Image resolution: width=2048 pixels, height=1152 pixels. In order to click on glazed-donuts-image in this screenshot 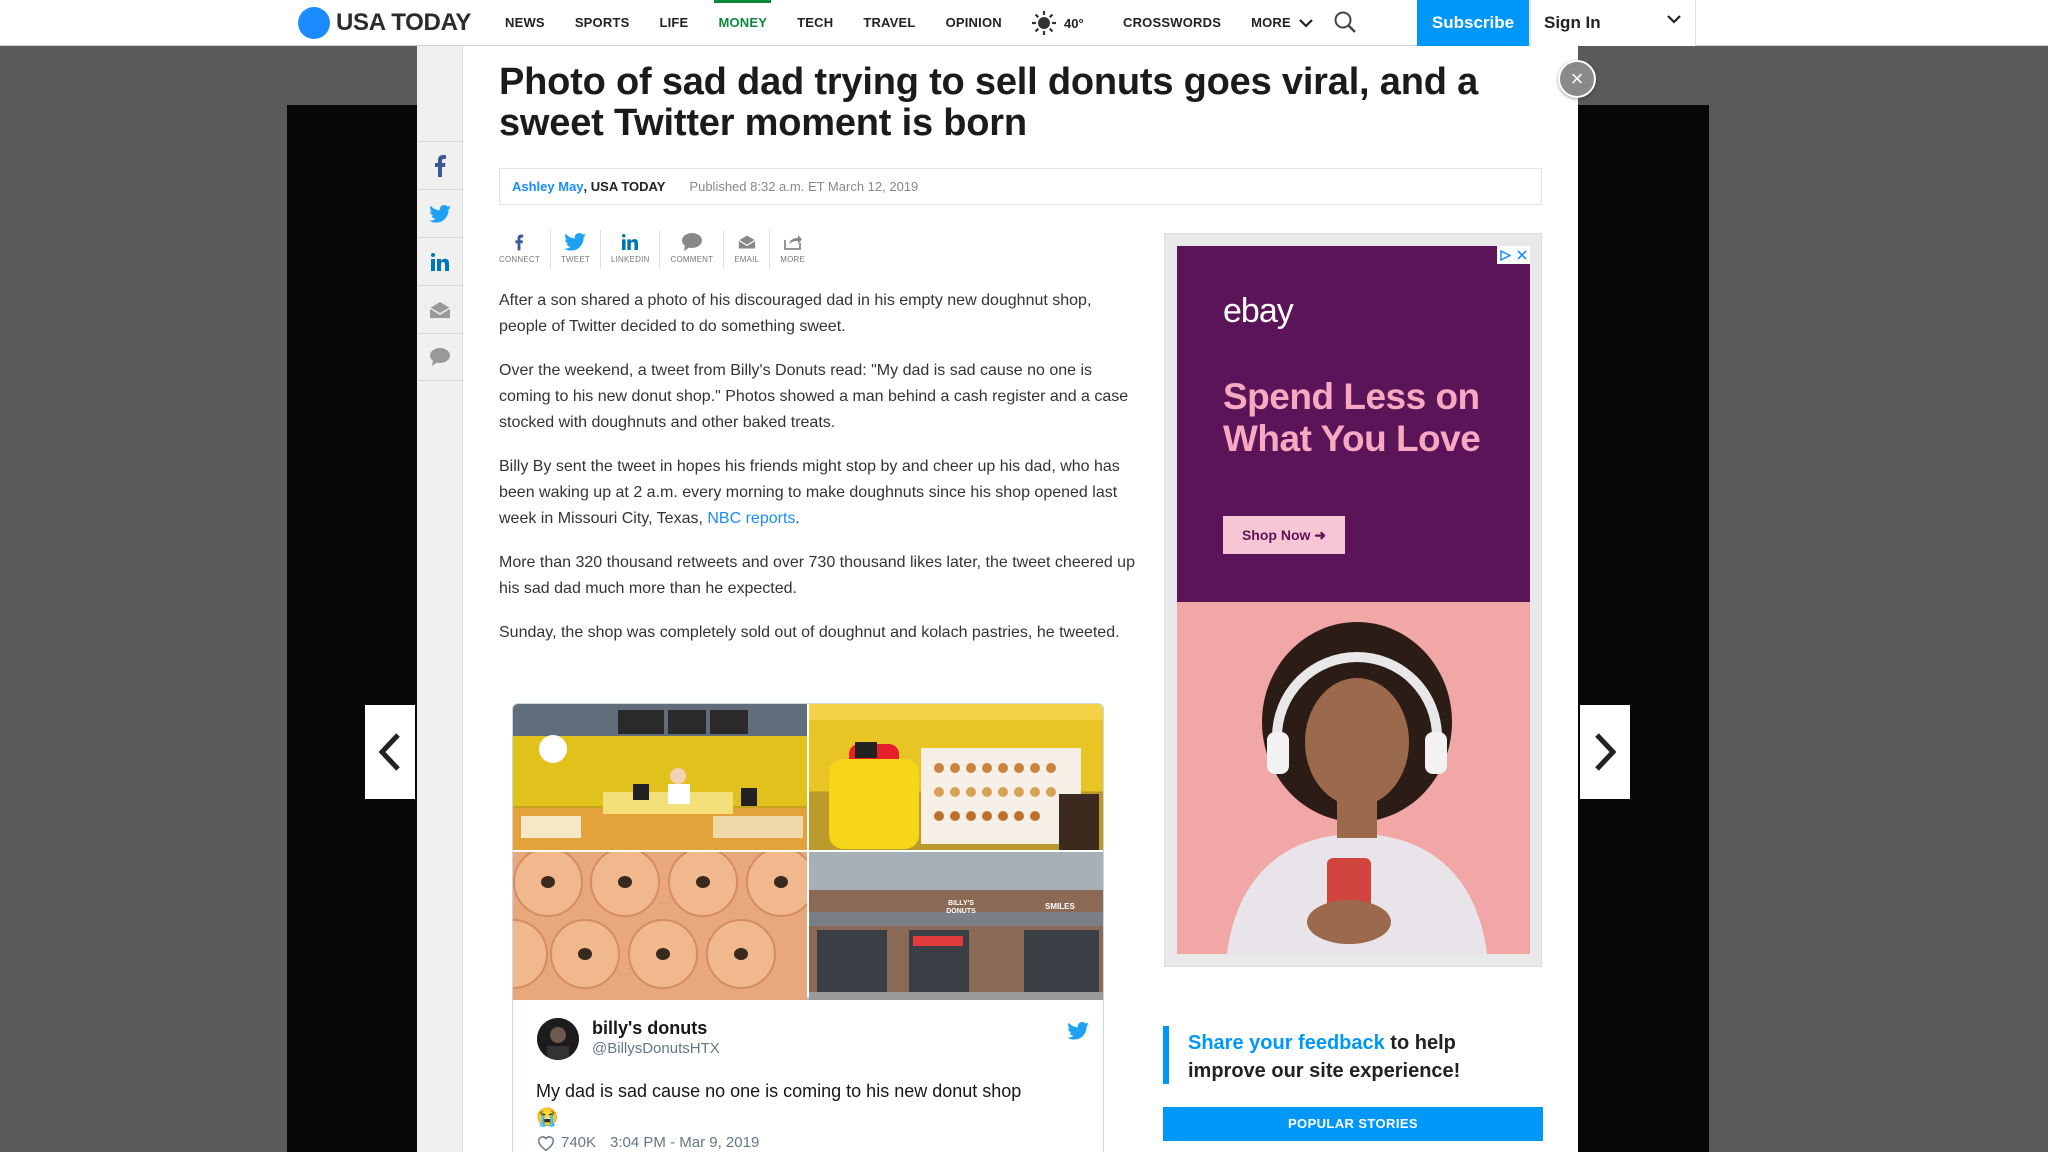, I will do `click(660, 926)`.